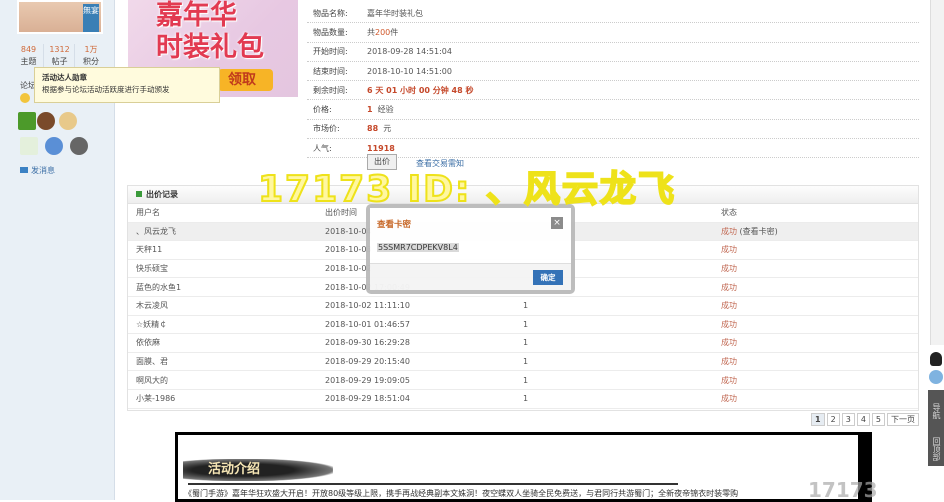 The height and width of the screenshot is (502, 944). What do you see at coordinates (27, 121) in the screenshot?
I see `medal-icon` at bounding box center [27, 121].